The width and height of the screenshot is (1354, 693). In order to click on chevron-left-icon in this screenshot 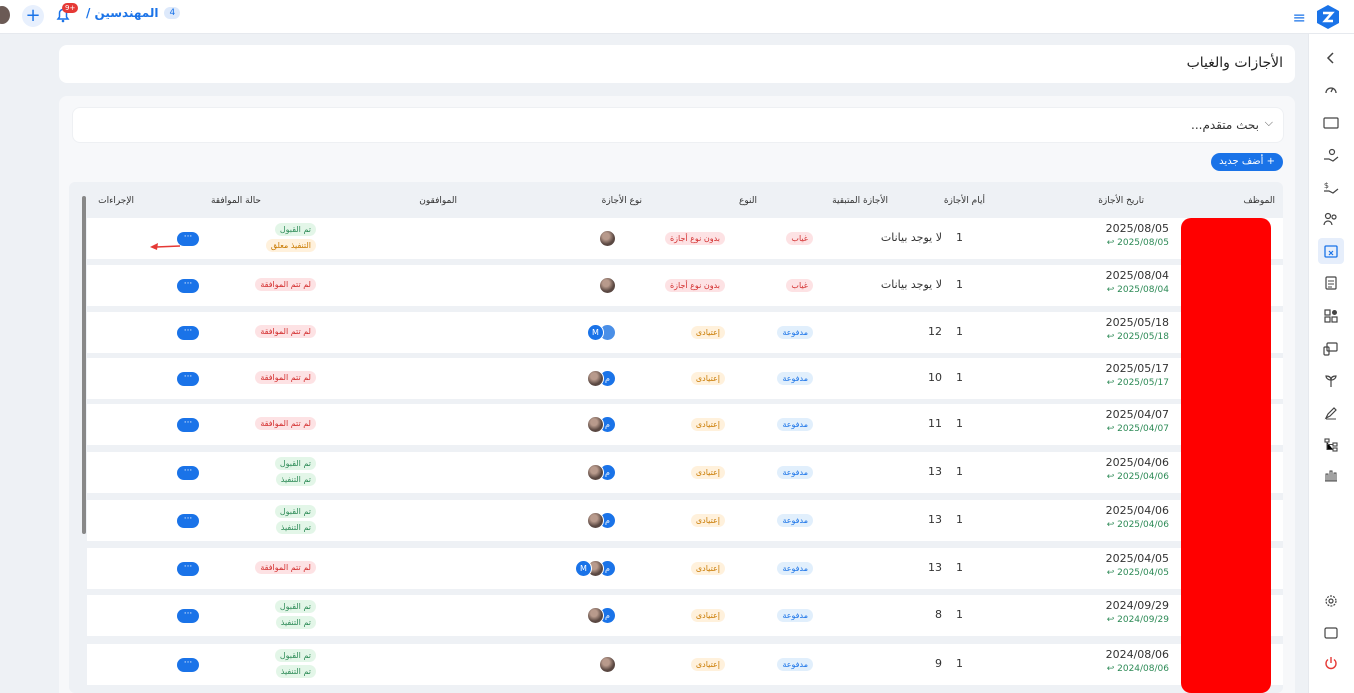, I will do `click(1331, 58)`.